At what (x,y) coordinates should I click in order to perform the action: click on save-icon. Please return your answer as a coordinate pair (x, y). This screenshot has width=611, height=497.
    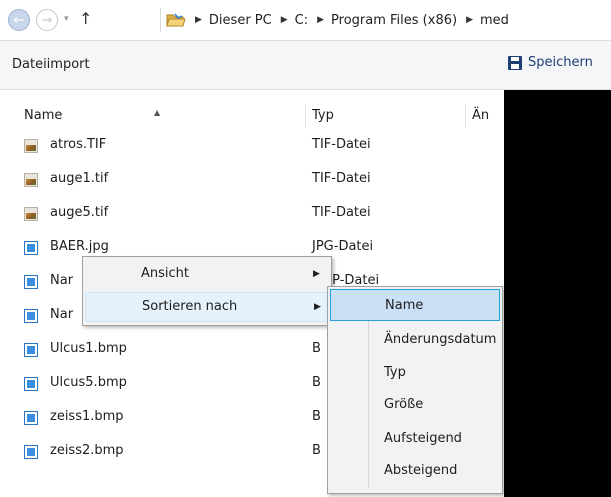
    Looking at the image, I should click on (515, 62).